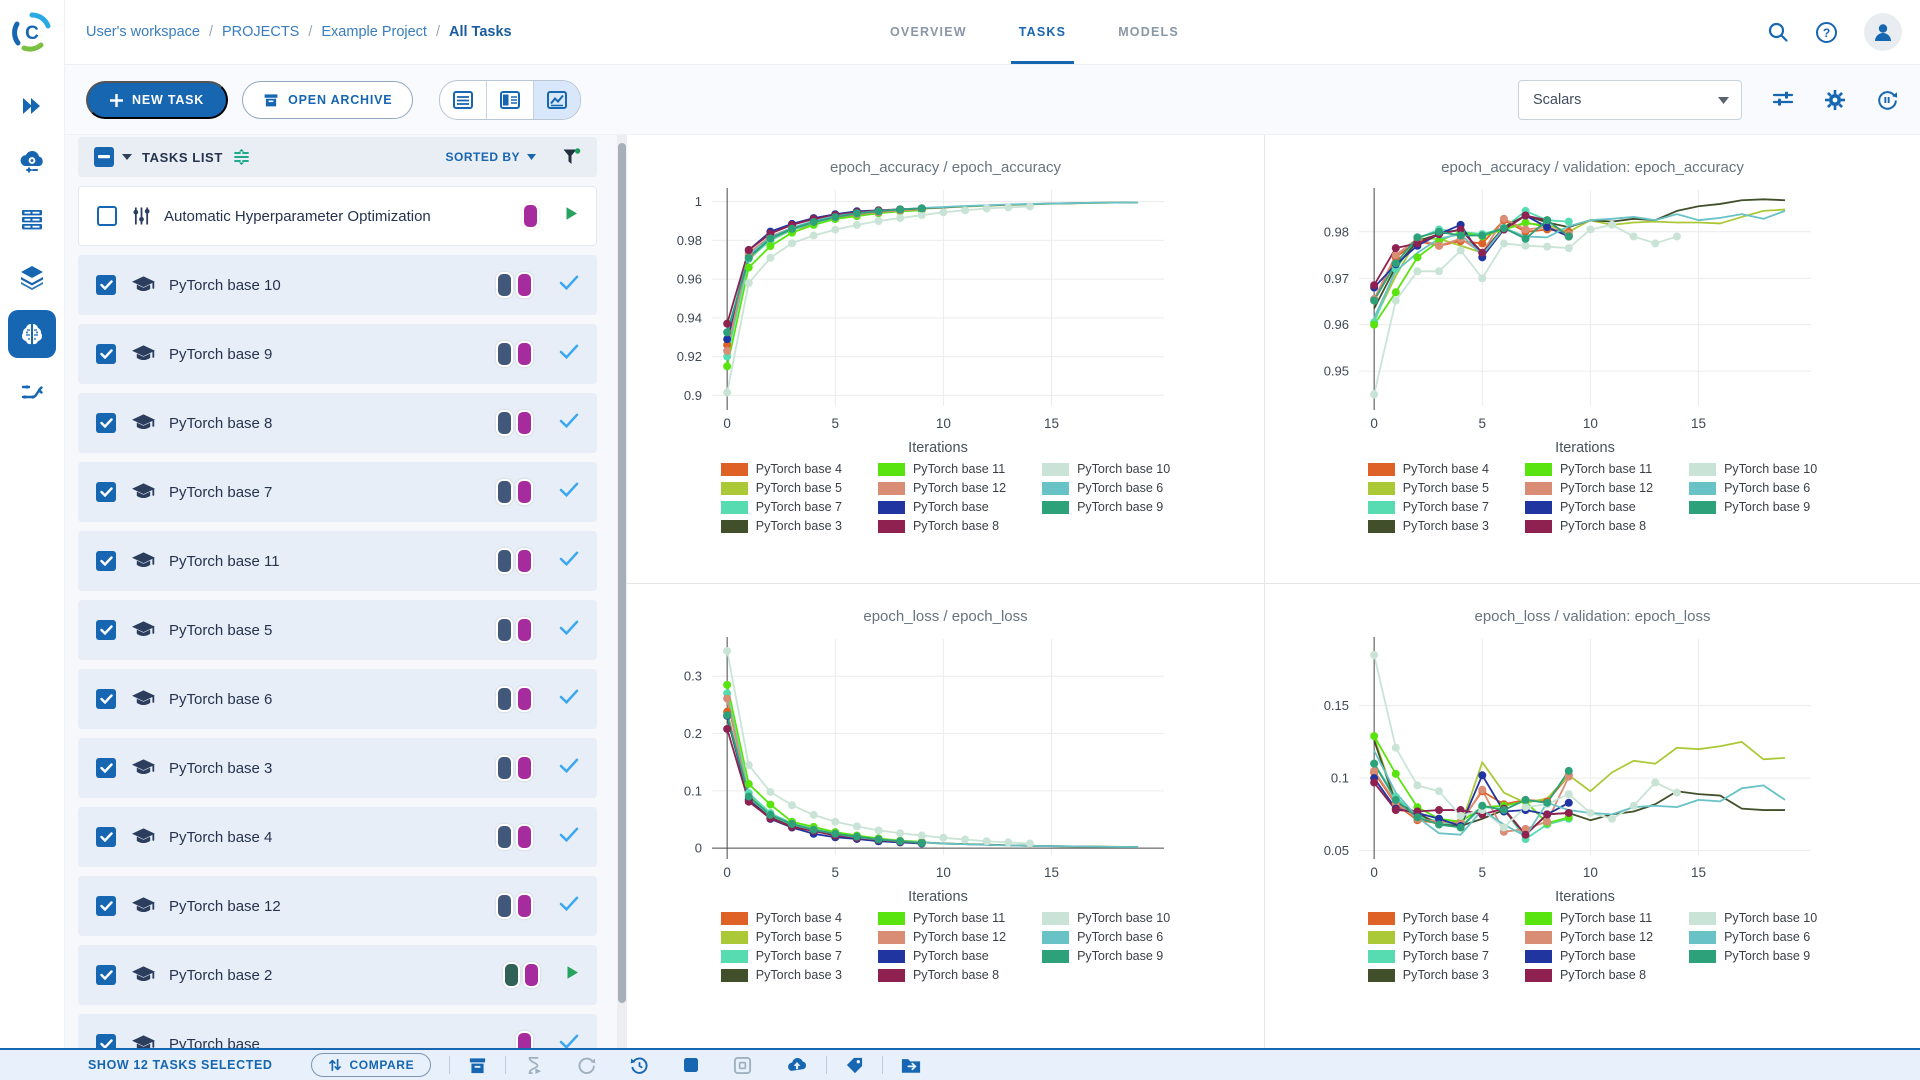 The height and width of the screenshot is (1080, 1920). I want to click on serving-icon, so click(32, 163).